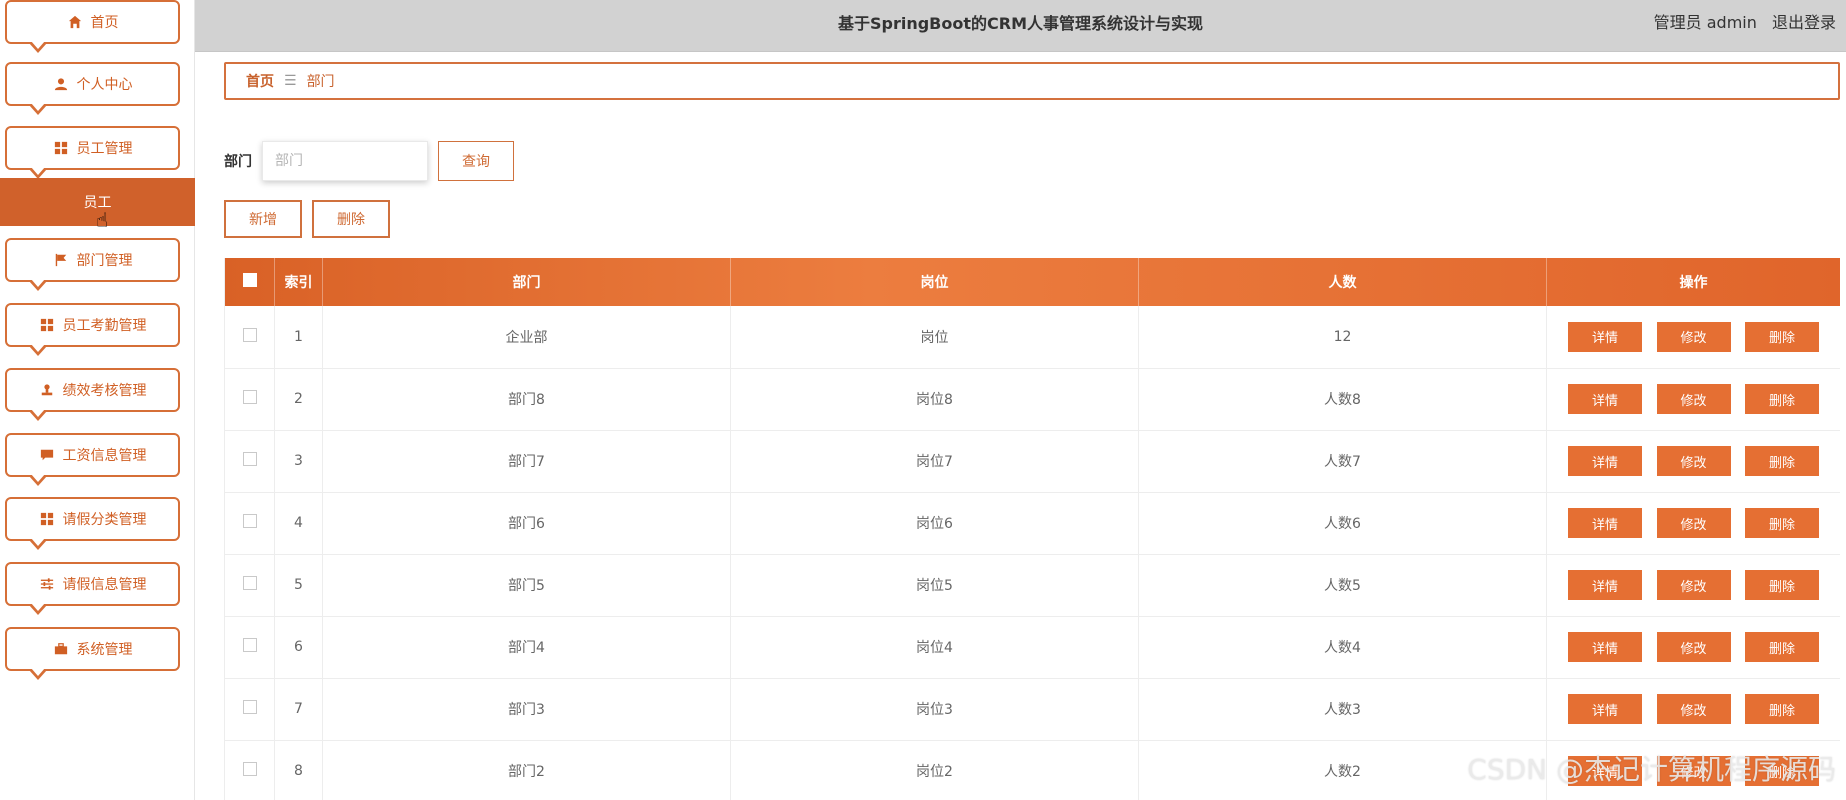  What do you see at coordinates (934, 337) in the screenshot?
I see `cell-post: 岗位` at bounding box center [934, 337].